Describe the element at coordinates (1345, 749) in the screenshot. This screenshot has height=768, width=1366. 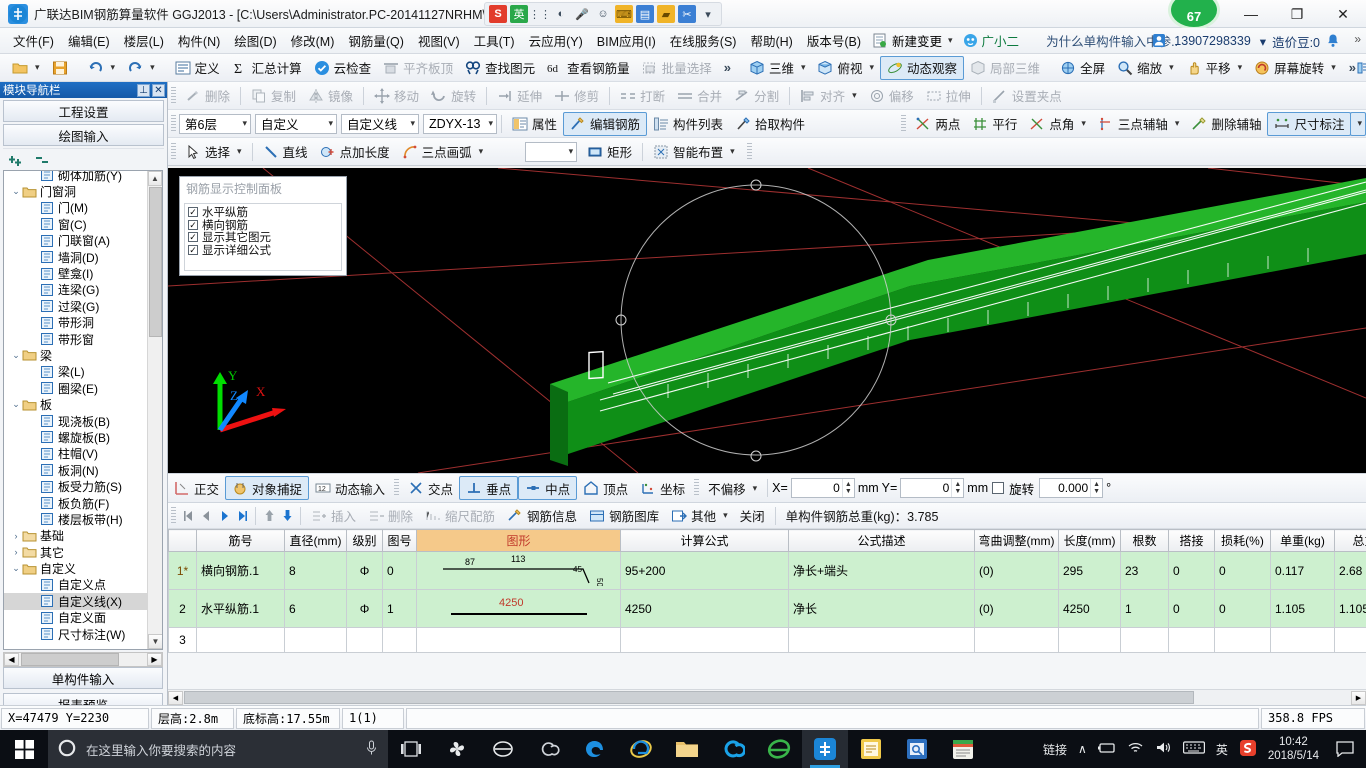
I see `notification-icon` at that location.